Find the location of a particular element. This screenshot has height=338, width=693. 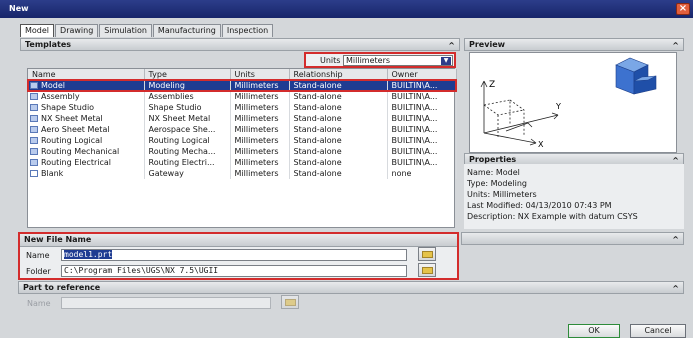

preview-image: Z Y X is located at coordinates (573, 102).